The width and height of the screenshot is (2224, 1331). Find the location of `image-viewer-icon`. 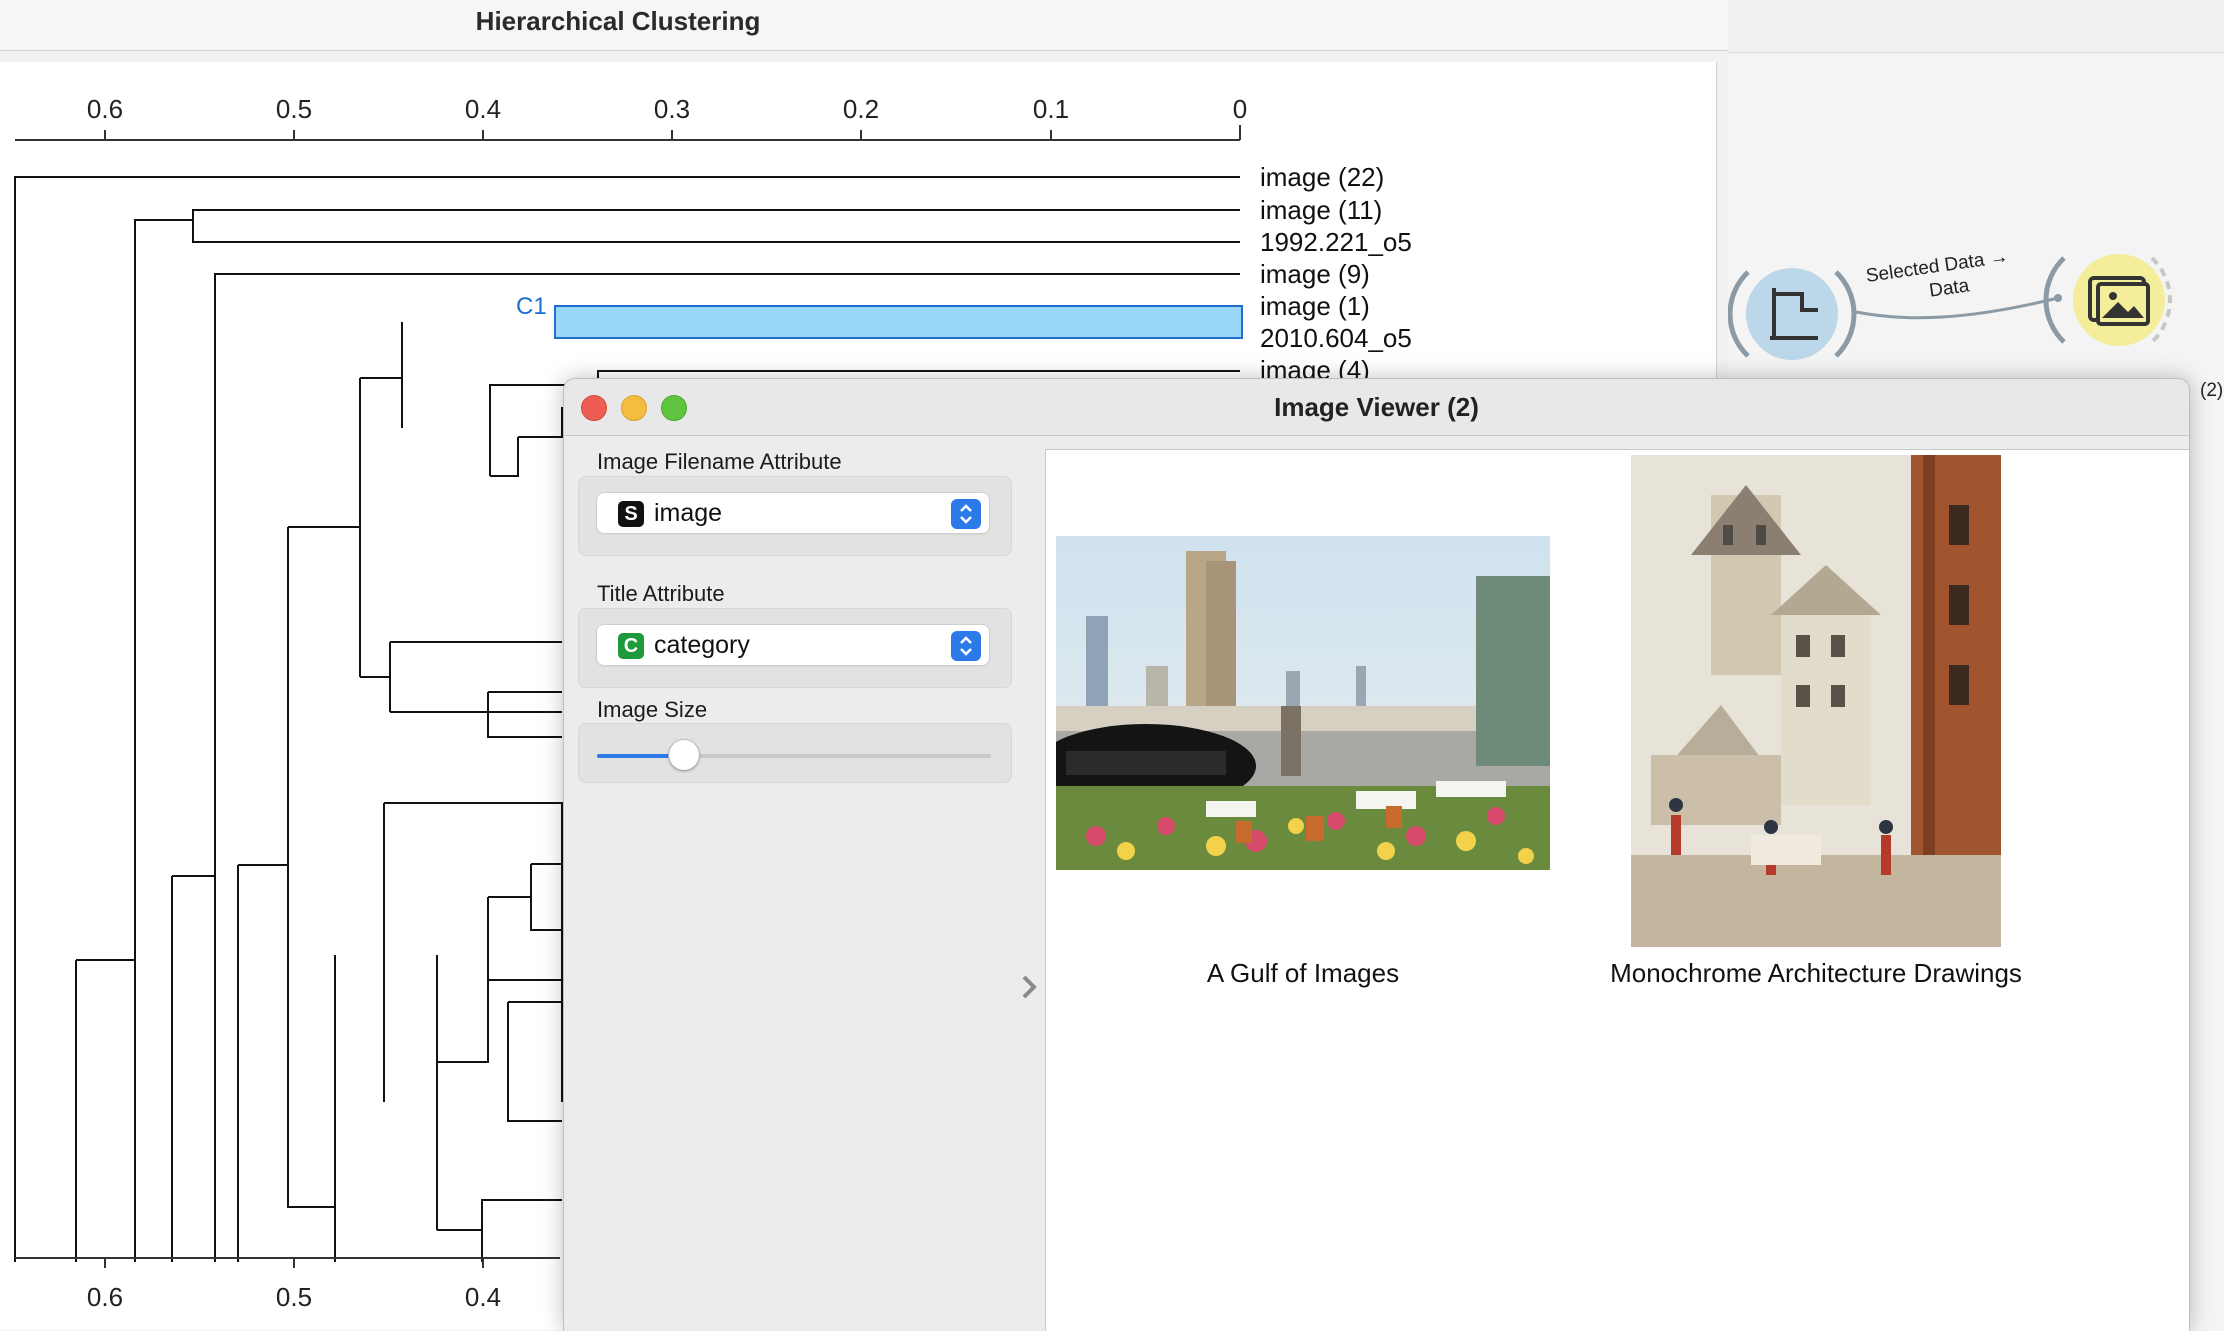

image-viewer-icon is located at coordinates (2119, 301).